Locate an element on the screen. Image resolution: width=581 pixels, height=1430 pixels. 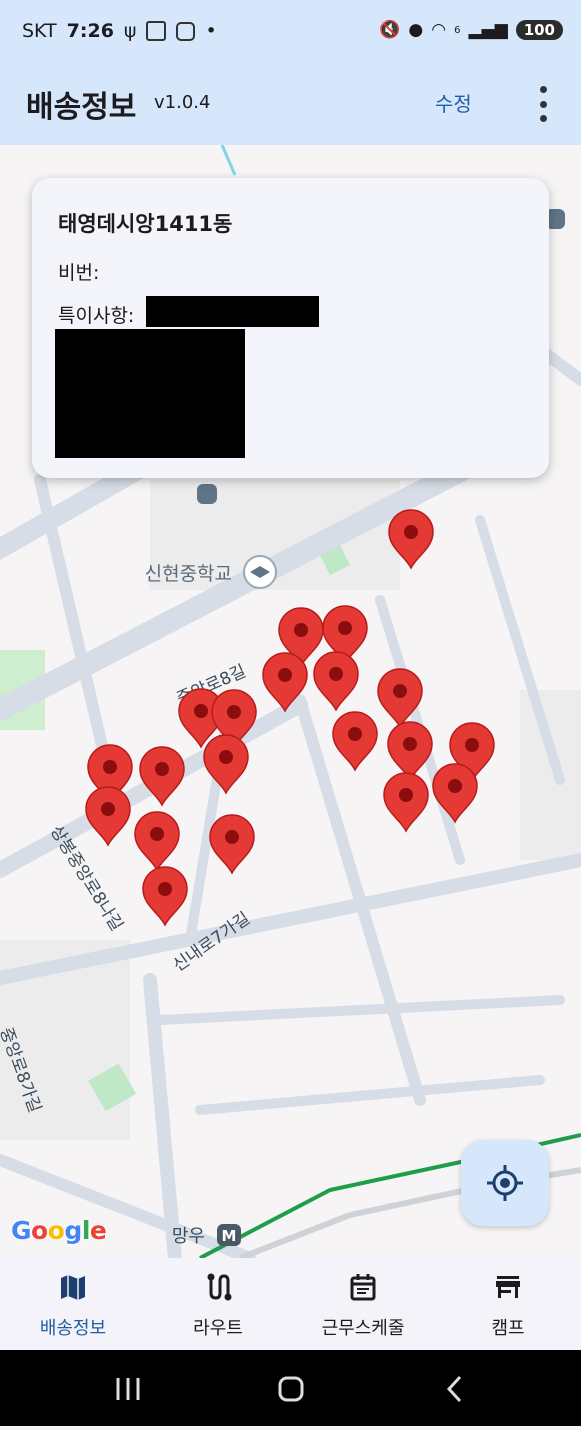
nav-item-route: 라우트 is located at coordinates (218, 1304).